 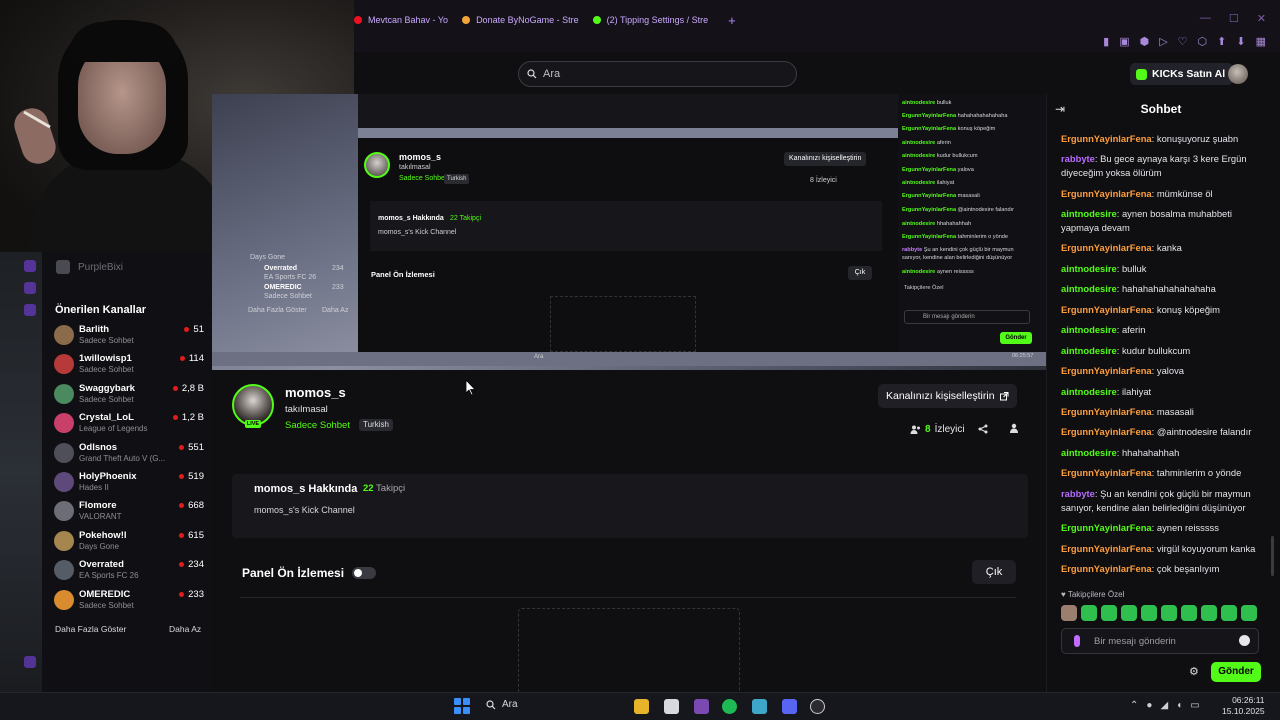 What do you see at coordinates (1240, 41) in the screenshot?
I see `download-icon: ⬇` at bounding box center [1240, 41].